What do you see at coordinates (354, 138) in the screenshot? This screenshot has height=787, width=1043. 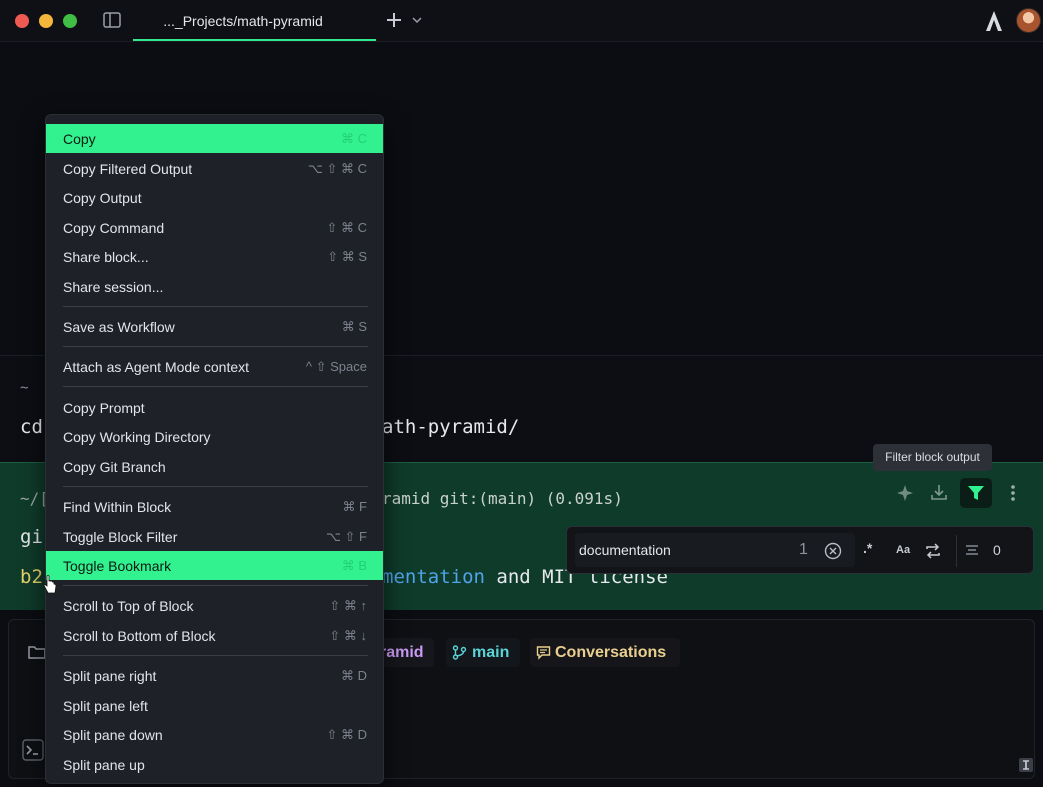 I see `menu-item-shortcut: ⌘ C` at bounding box center [354, 138].